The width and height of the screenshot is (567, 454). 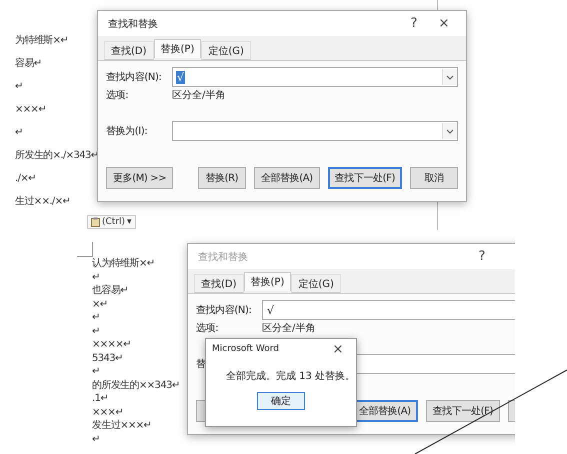 I want to click on field-label: 替换为(I):, so click(x=127, y=131).